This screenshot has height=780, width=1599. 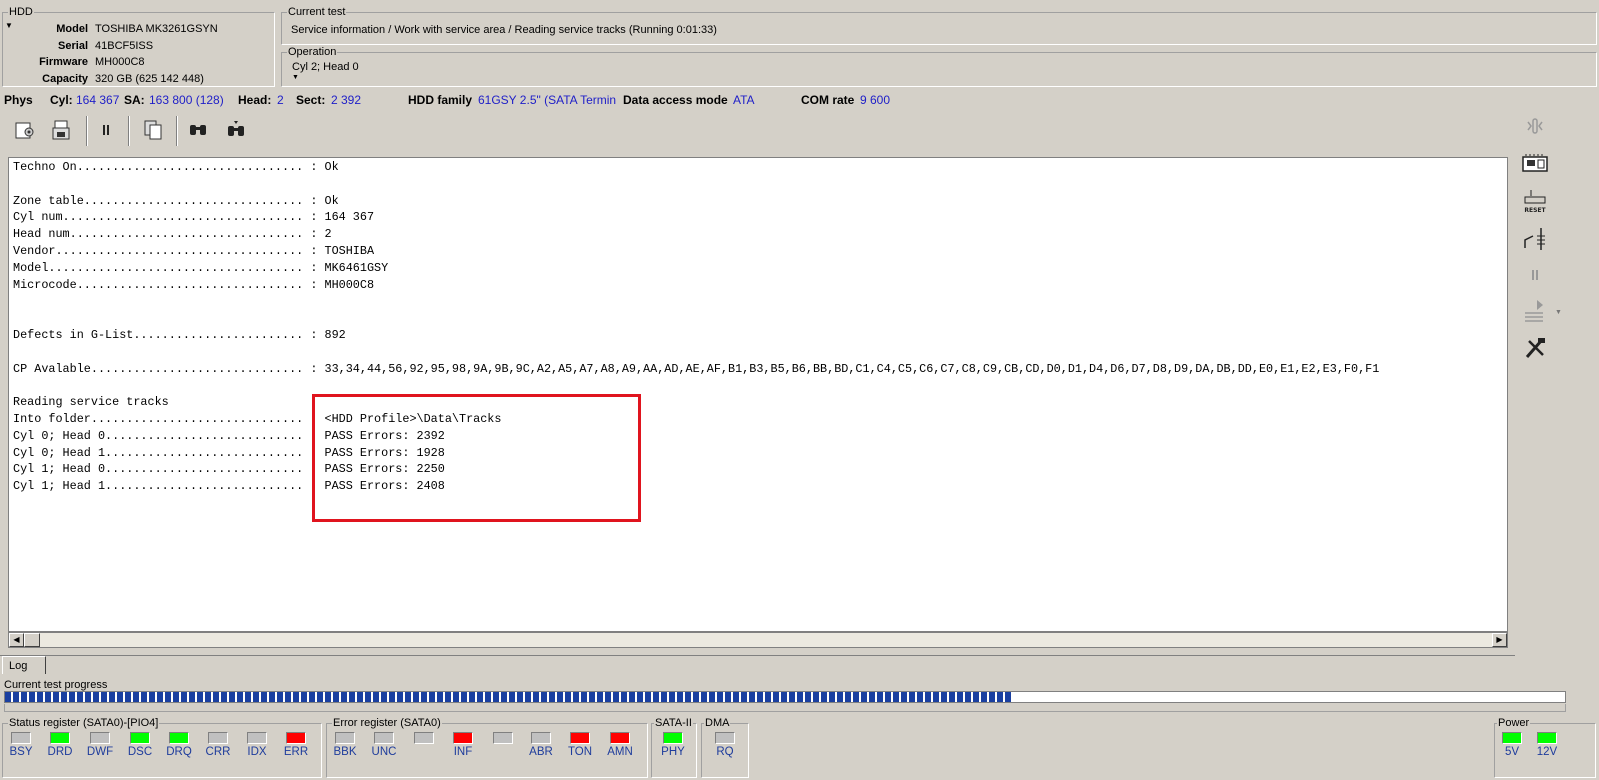 What do you see at coordinates (156, 29) in the screenshot?
I see `hdd-model-value: TOSHIBA MK3261GSYN` at bounding box center [156, 29].